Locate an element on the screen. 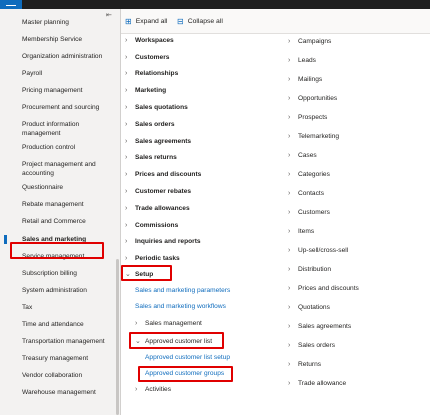  group-periodic-tasks: › Periodic tasks is located at coordinates (152, 258).